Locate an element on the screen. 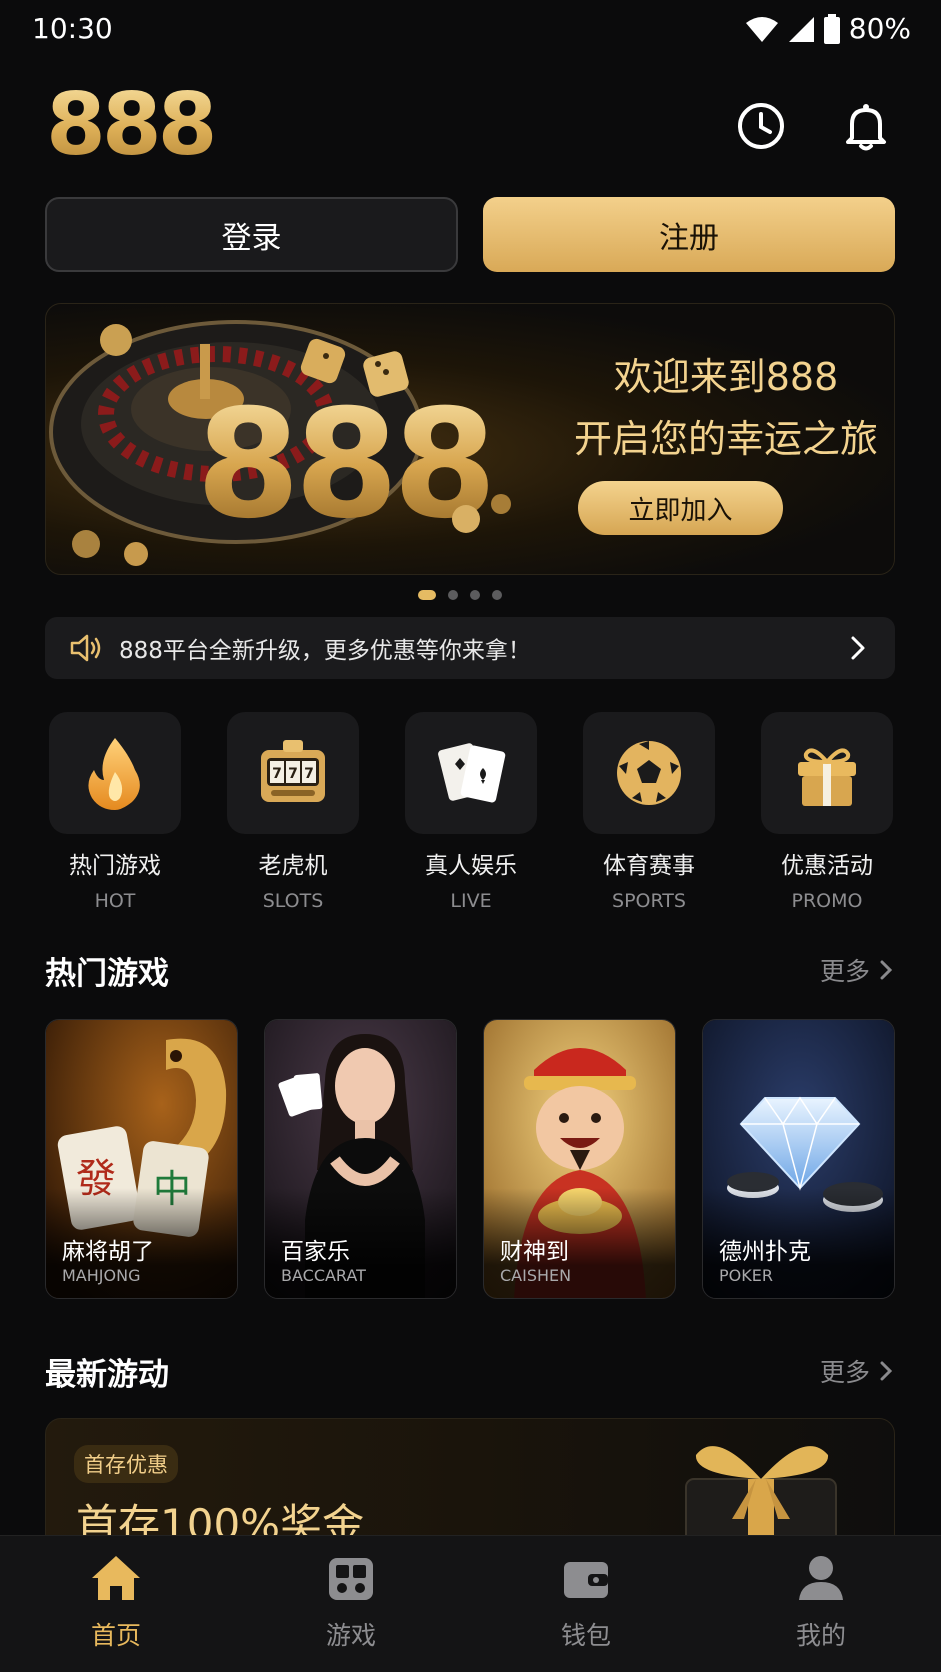  roulette-banner-image: 888 is located at coordinates (280, 443).